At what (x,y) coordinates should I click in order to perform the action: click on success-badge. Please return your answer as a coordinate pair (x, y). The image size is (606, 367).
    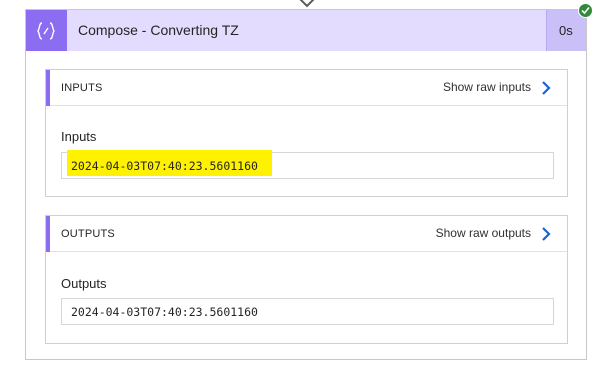
    Looking at the image, I should click on (585, 10).